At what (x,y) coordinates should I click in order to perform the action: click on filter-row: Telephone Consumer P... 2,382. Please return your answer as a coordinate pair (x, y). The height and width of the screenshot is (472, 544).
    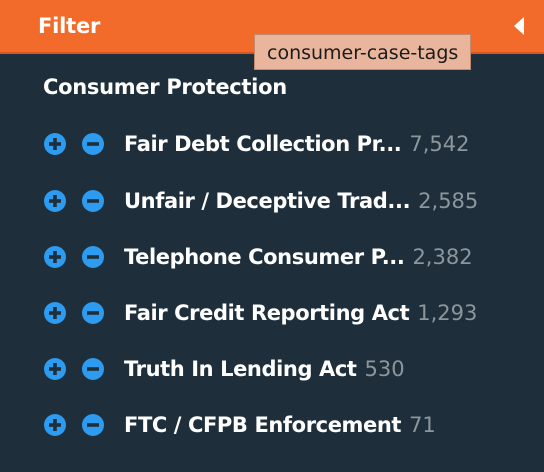
    Looking at the image, I should click on (272, 257).